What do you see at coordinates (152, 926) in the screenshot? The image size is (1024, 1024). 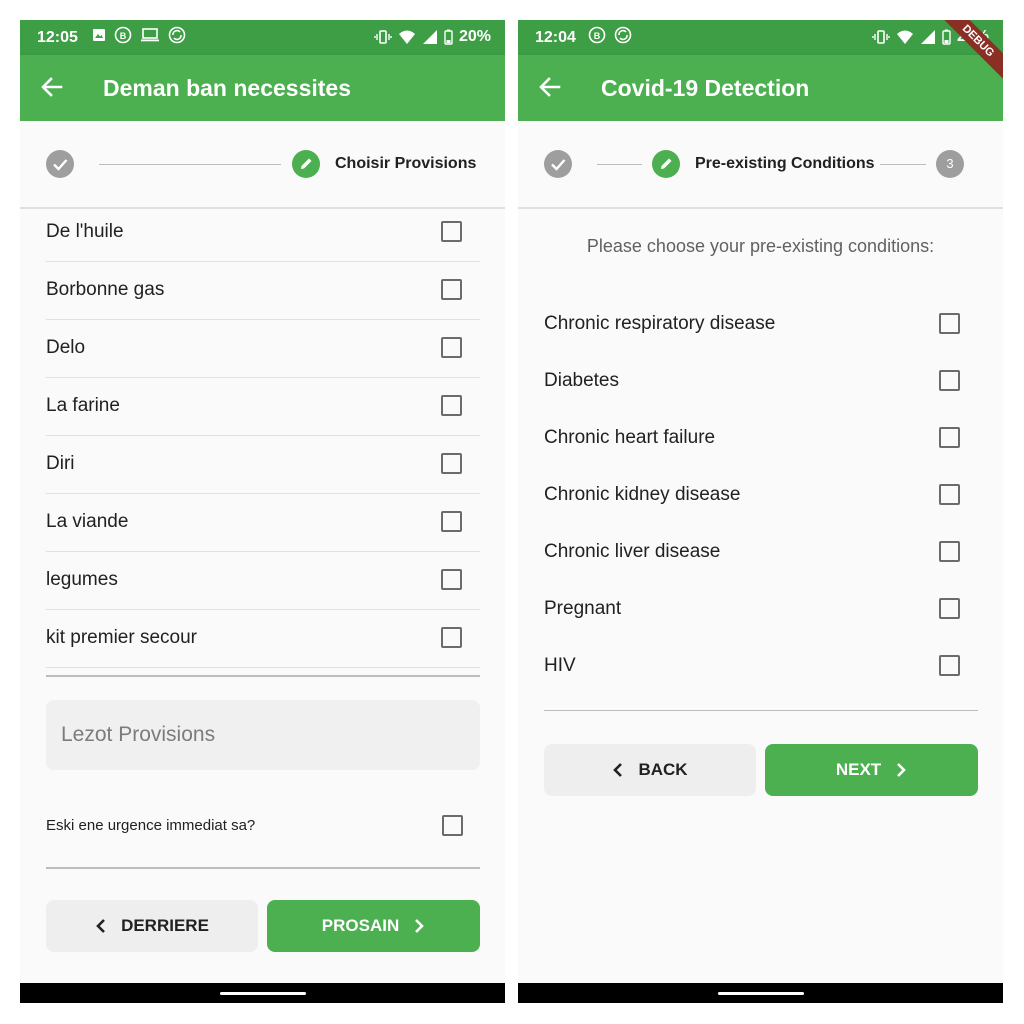 I see `back-button: DERRIERE` at bounding box center [152, 926].